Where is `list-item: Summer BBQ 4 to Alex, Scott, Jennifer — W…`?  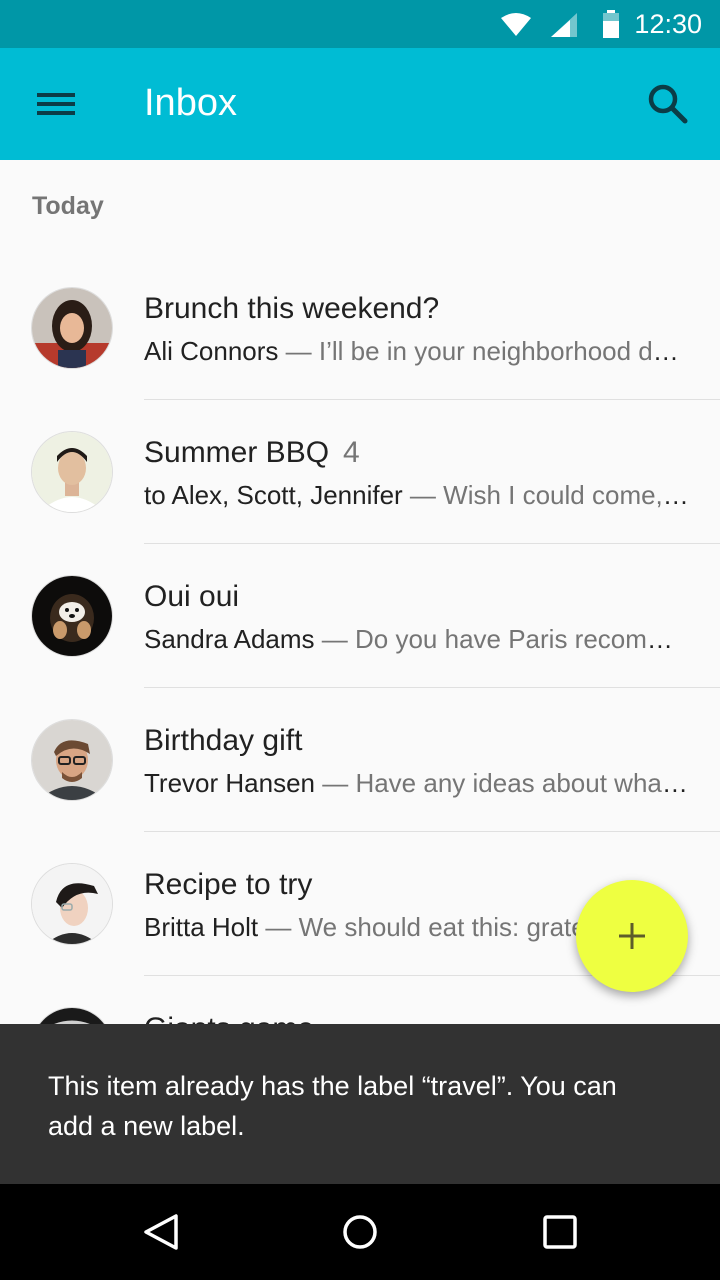
list-item: Summer BBQ 4 to Alex, Scott, Jennifer — W… is located at coordinates (360, 472).